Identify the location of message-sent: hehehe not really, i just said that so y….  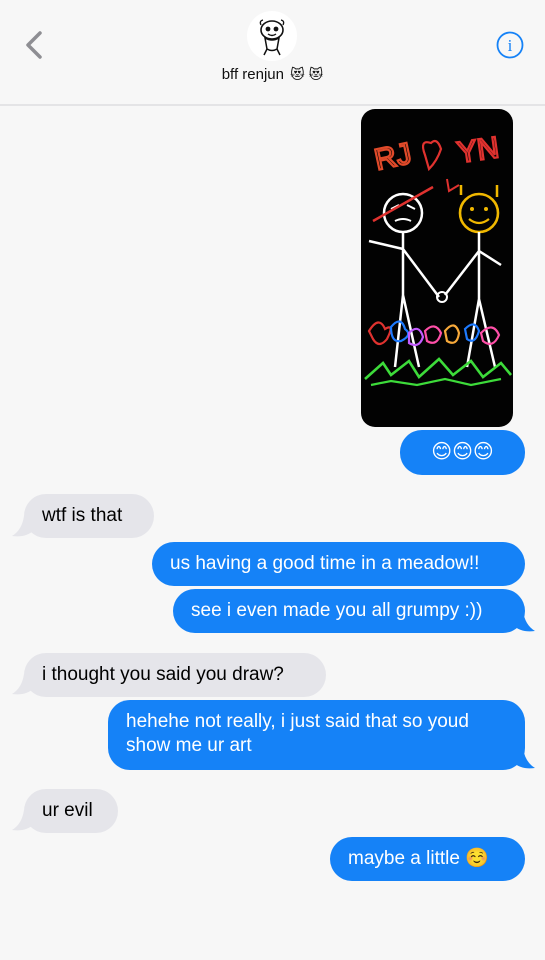
(316, 735).